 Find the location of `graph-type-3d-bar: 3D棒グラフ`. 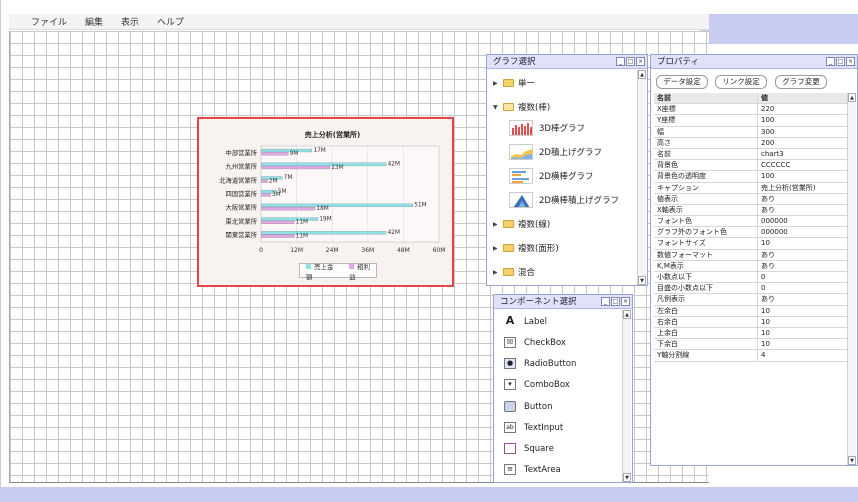

graph-type-3d-bar: 3D棒グラフ is located at coordinates (547, 128).